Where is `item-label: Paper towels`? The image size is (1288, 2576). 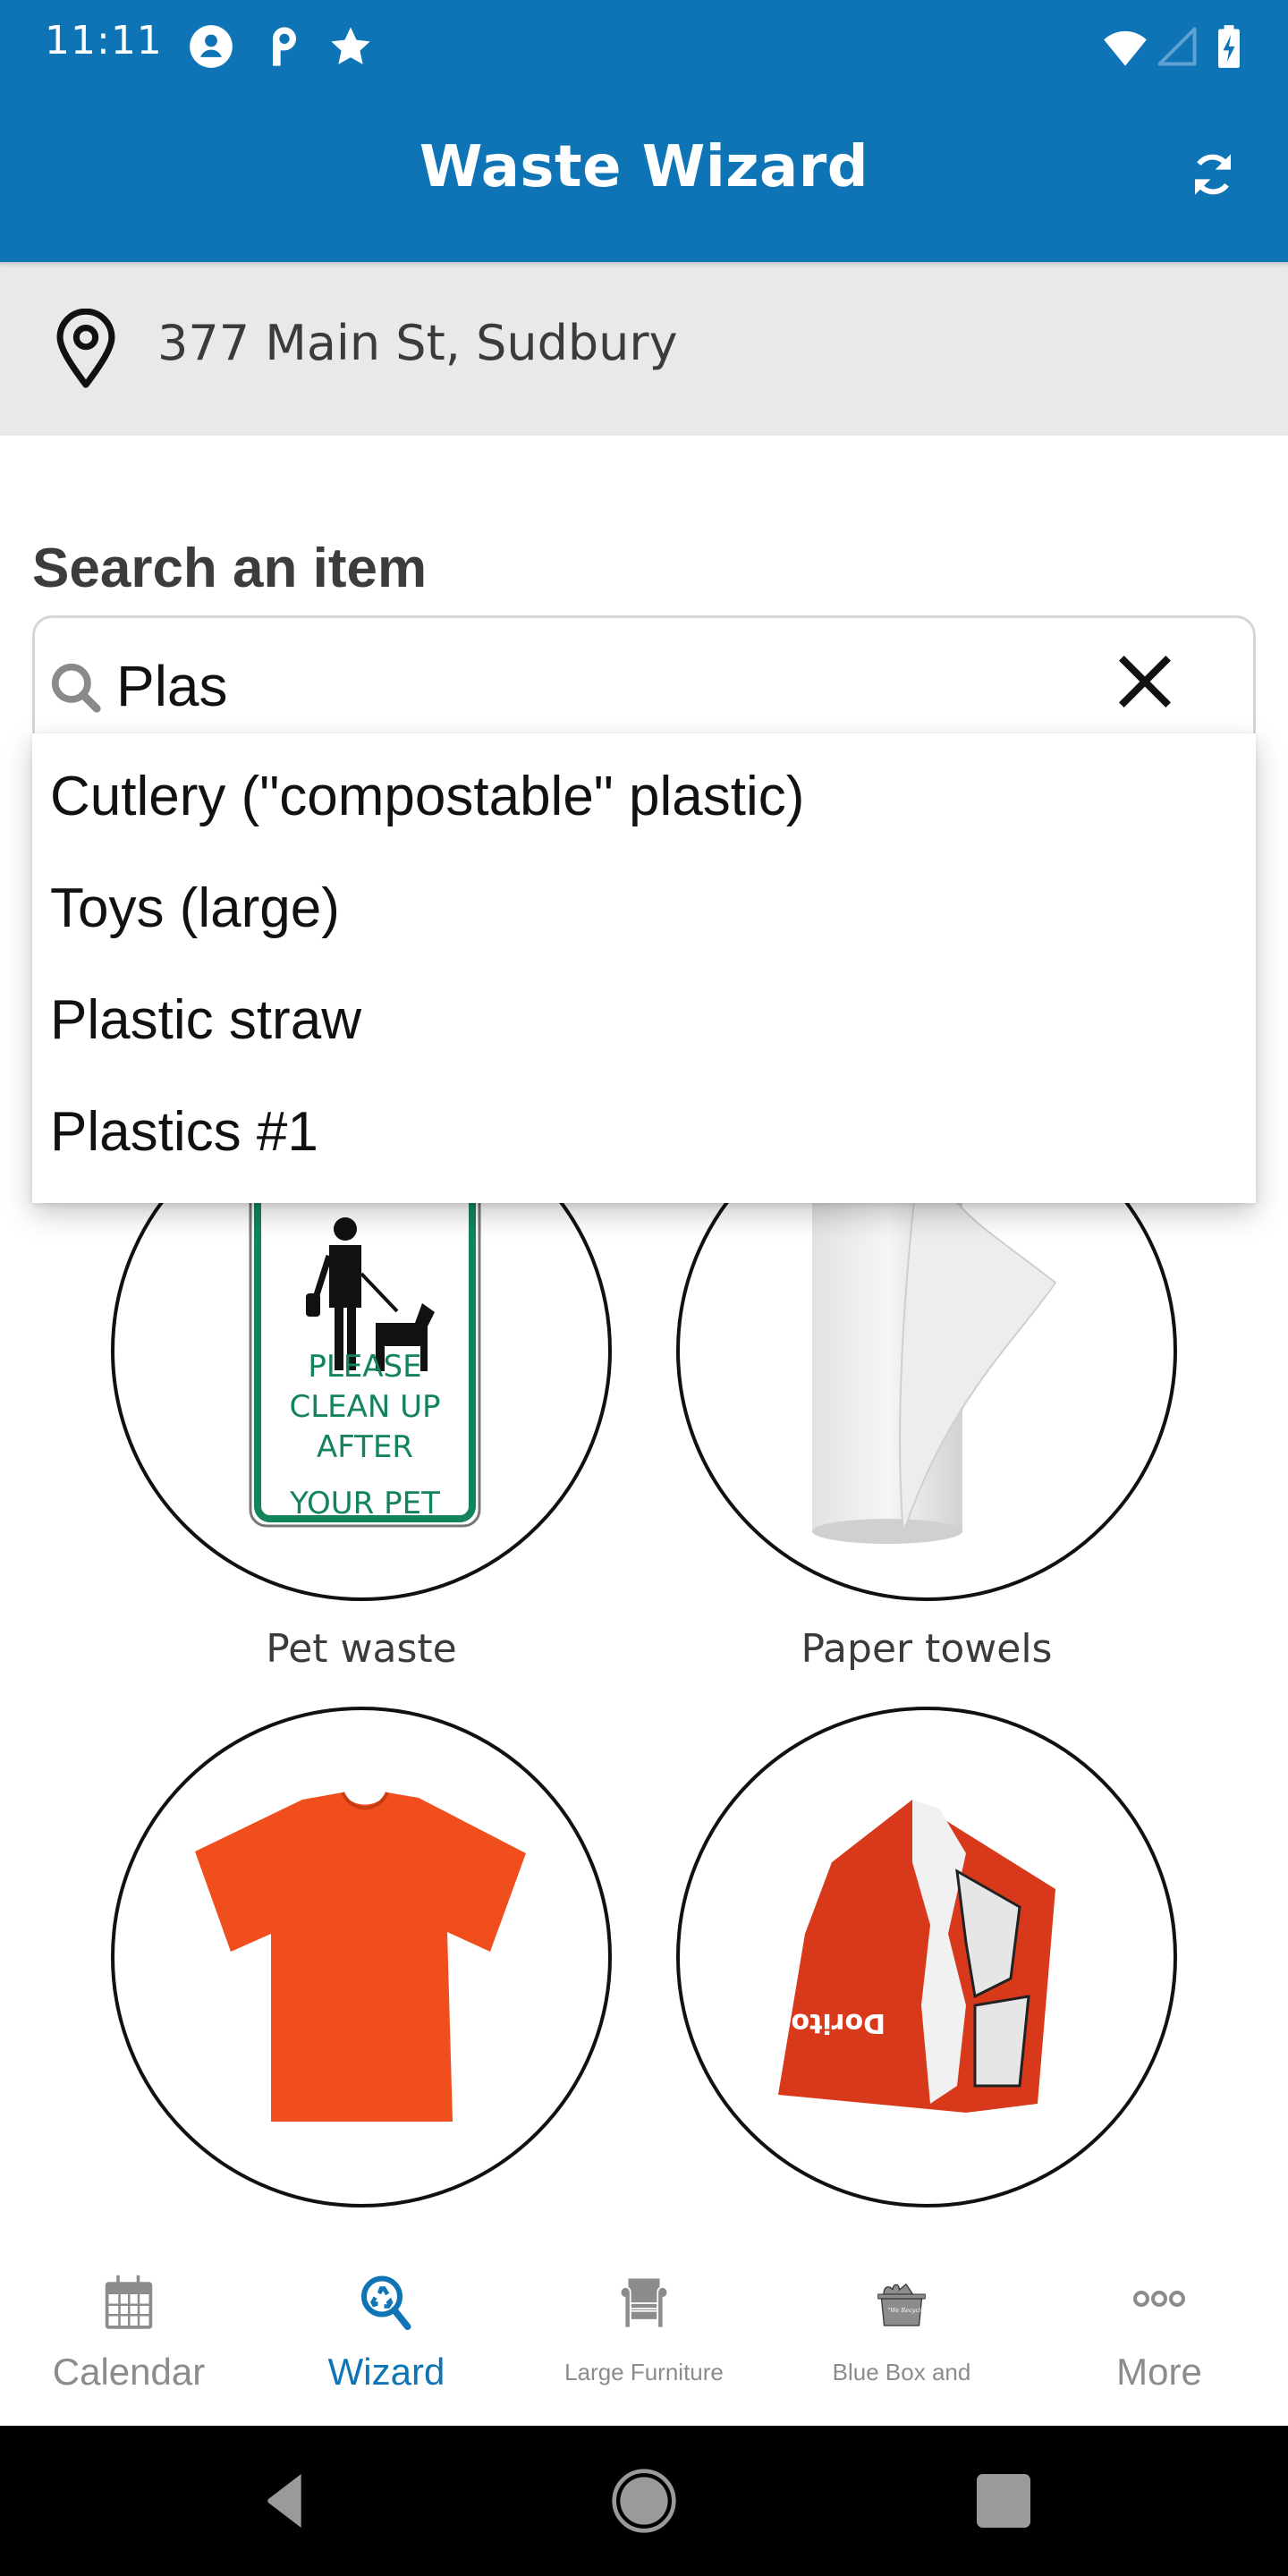
item-label: Paper towels is located at coordinates (927, 1649).